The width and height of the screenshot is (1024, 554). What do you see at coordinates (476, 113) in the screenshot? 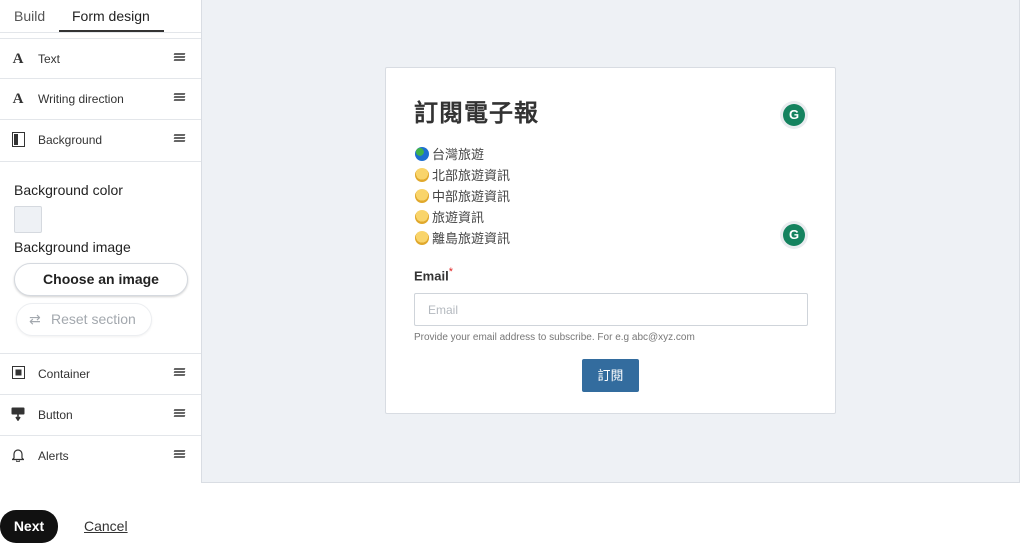
I see `form-title: 訂閱電子報` at bounding box center [476, 113].